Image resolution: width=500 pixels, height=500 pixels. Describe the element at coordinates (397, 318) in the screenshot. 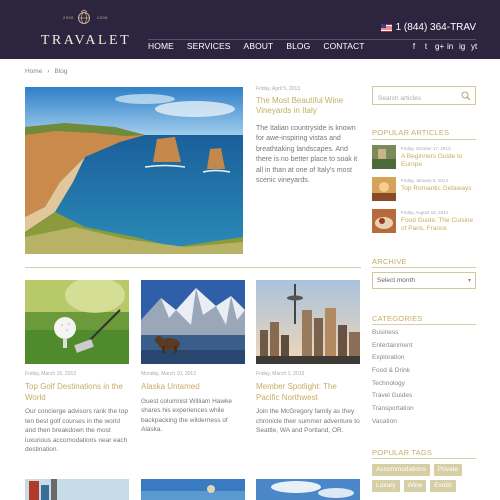

I see `categories-heading: CATEGORIES` at that location.